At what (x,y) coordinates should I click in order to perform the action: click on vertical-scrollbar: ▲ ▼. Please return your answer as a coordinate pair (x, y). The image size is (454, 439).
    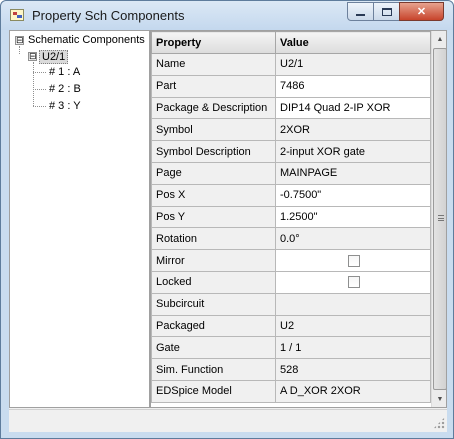
    Looking at the image, I should click on (438, 219).